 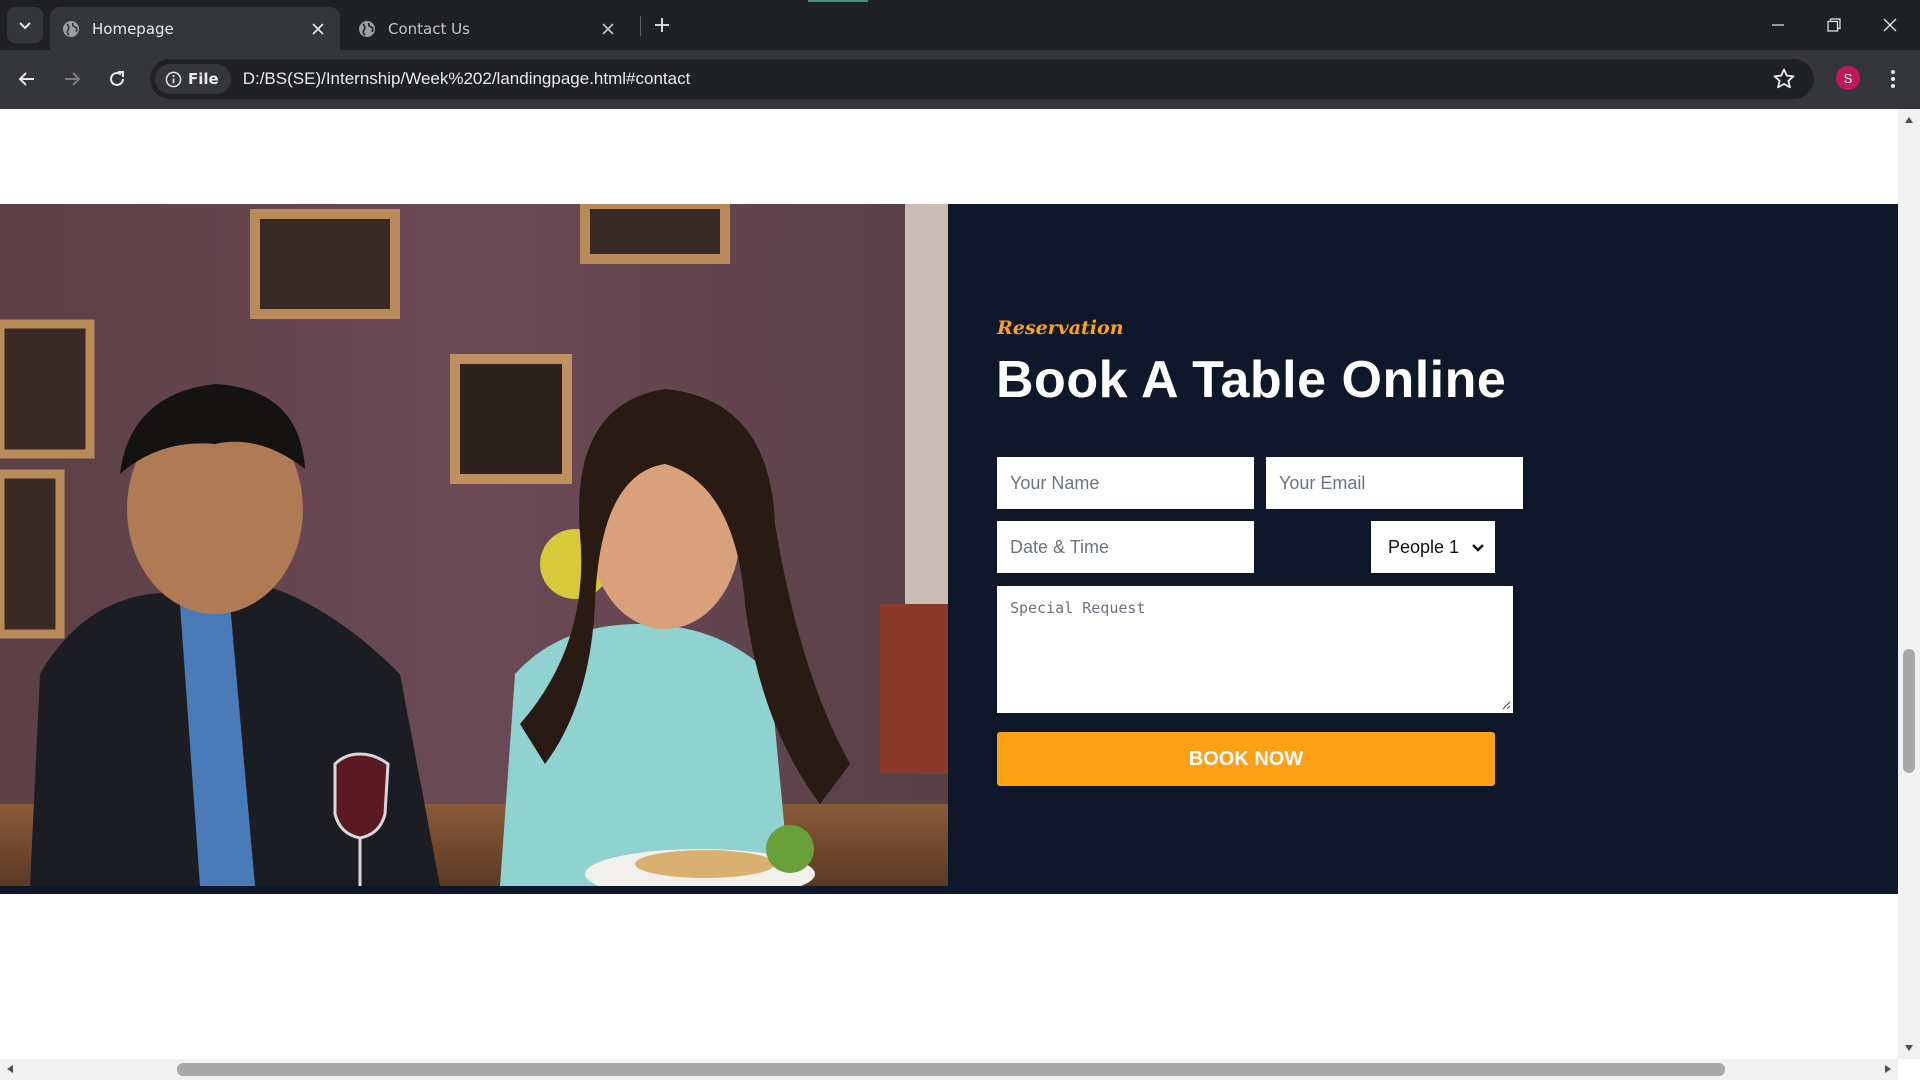 I want to click on datetime-input, so click(x=1125, y=547).